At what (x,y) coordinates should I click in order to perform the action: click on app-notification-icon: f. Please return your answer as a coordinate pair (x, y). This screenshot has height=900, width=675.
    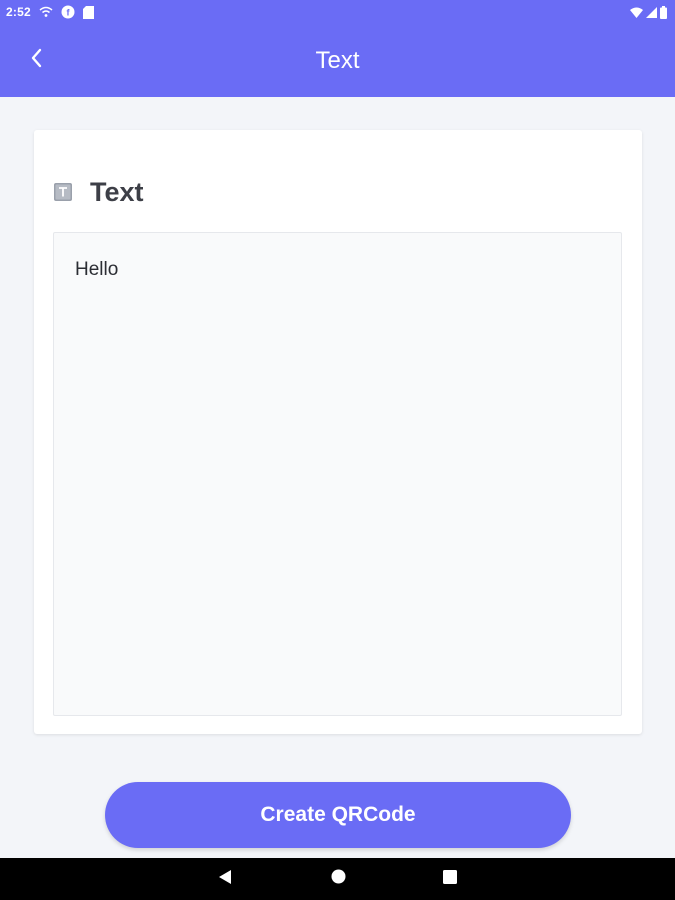
    Looking at the image, I should click on (68, 12).